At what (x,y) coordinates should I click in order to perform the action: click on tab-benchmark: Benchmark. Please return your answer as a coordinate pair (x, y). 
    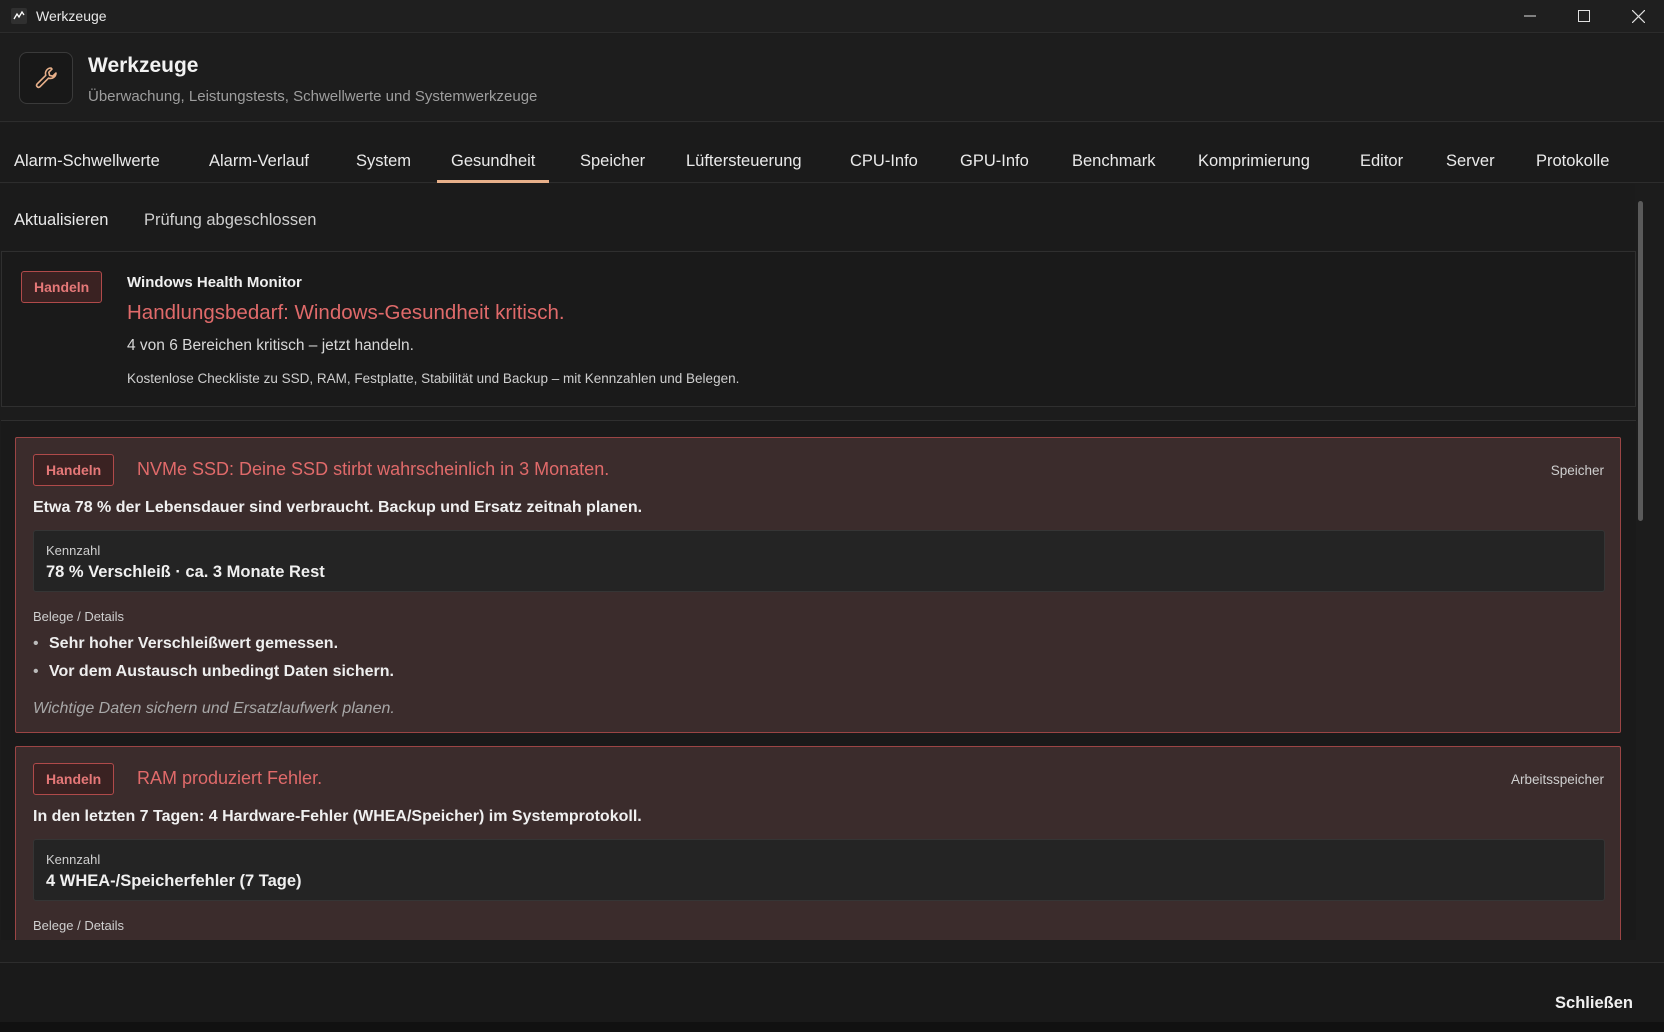
    Looking at the image, I should click on (1113, 153).